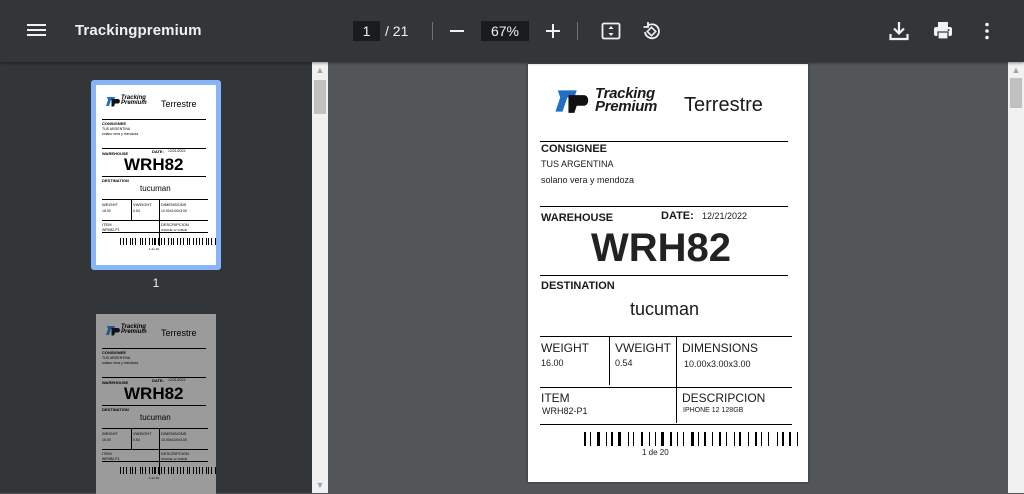 The image size is (1024, 494). I want to click on description-value: IPHONE 12 128GB, so click(713, 410).